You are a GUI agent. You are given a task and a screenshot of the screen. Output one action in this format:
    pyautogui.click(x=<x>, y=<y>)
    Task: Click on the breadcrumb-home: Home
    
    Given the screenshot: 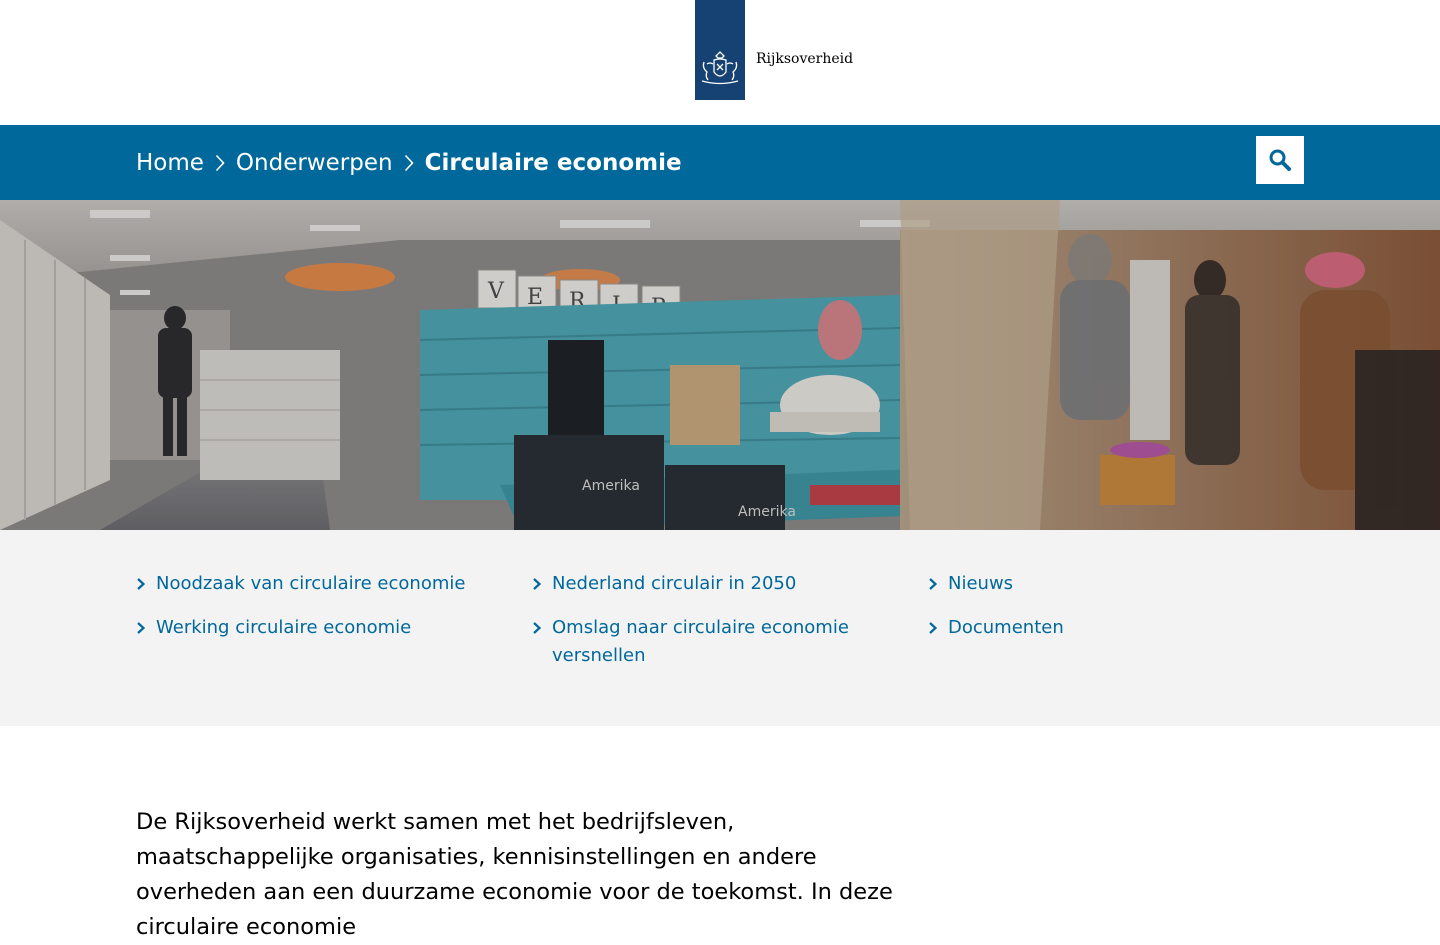 What is the action you would take?
    pyautogui.click(x=170, y=163)
    